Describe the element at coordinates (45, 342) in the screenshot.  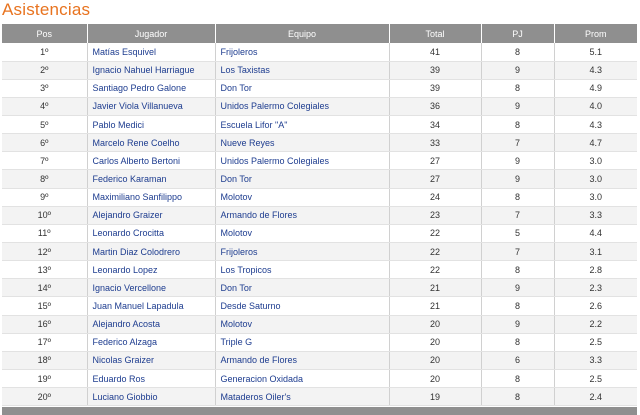
I see `cell-pos: 17º` at that location.